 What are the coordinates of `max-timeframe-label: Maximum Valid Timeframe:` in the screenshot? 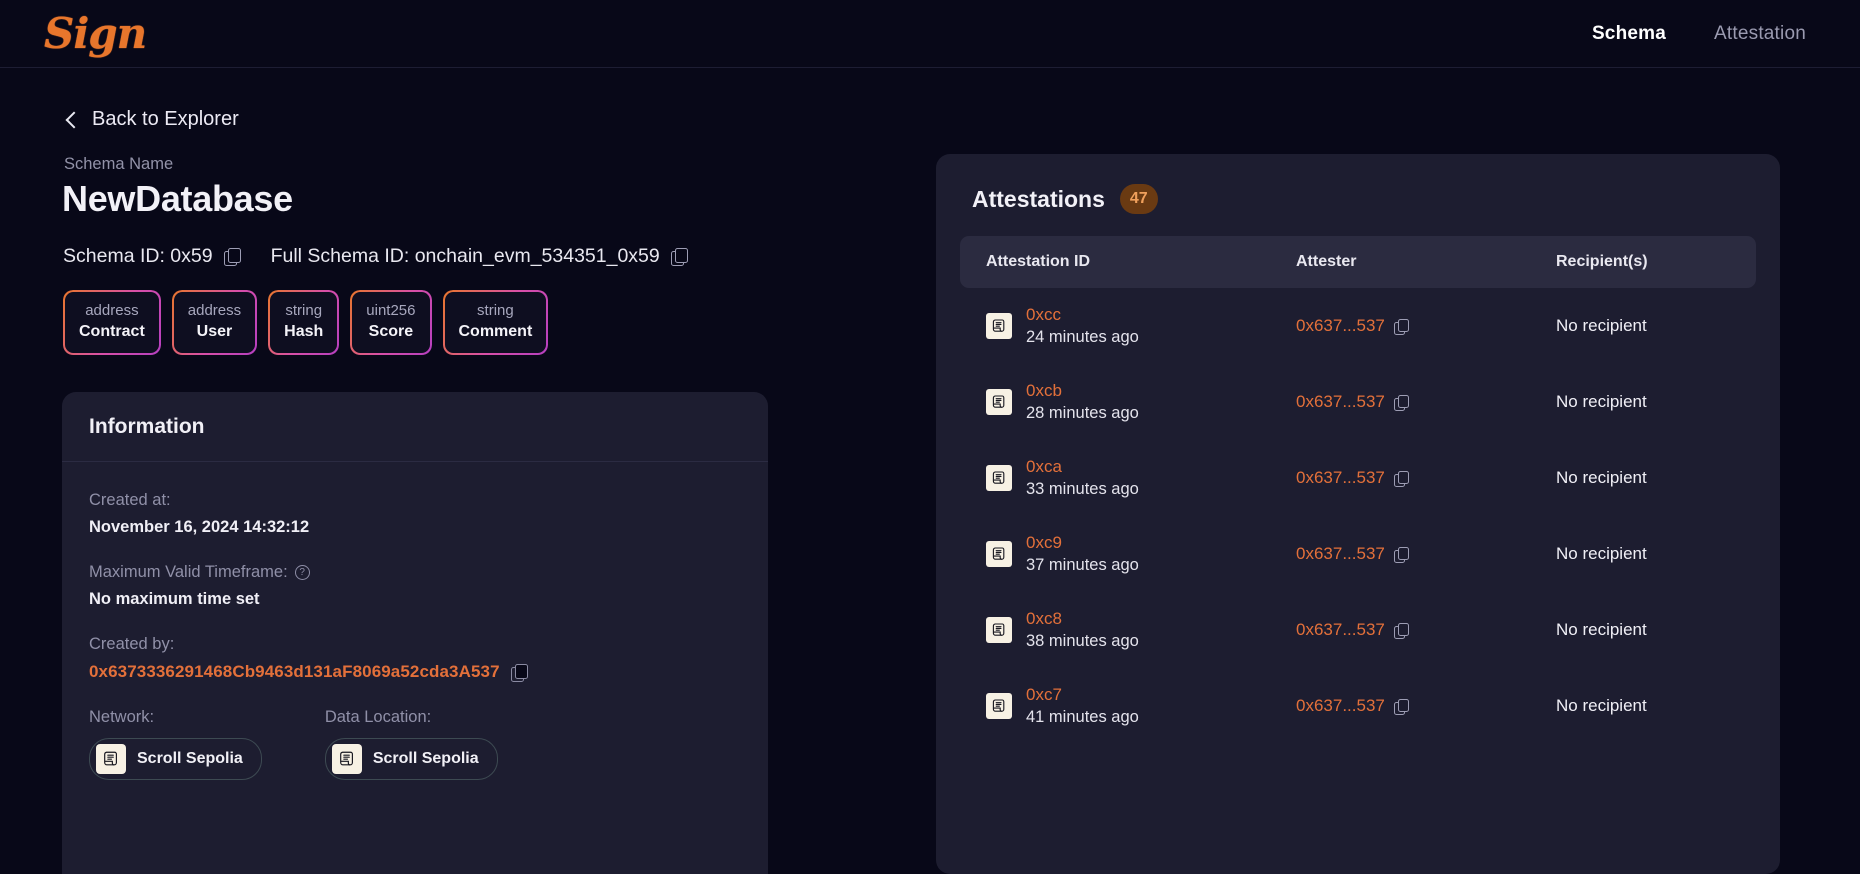 It's located at (188, 572).